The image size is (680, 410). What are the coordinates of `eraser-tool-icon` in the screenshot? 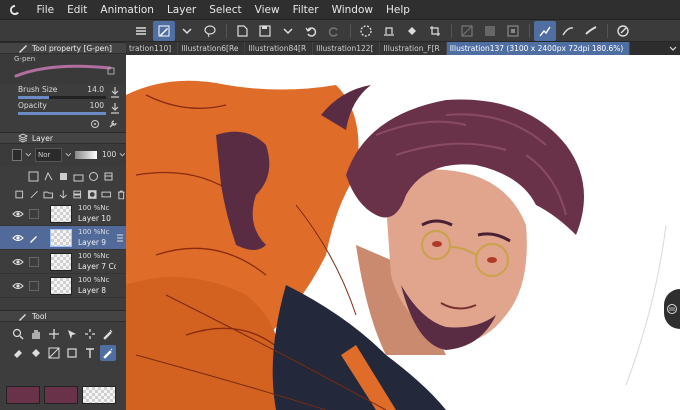 It's located at (18, 353).